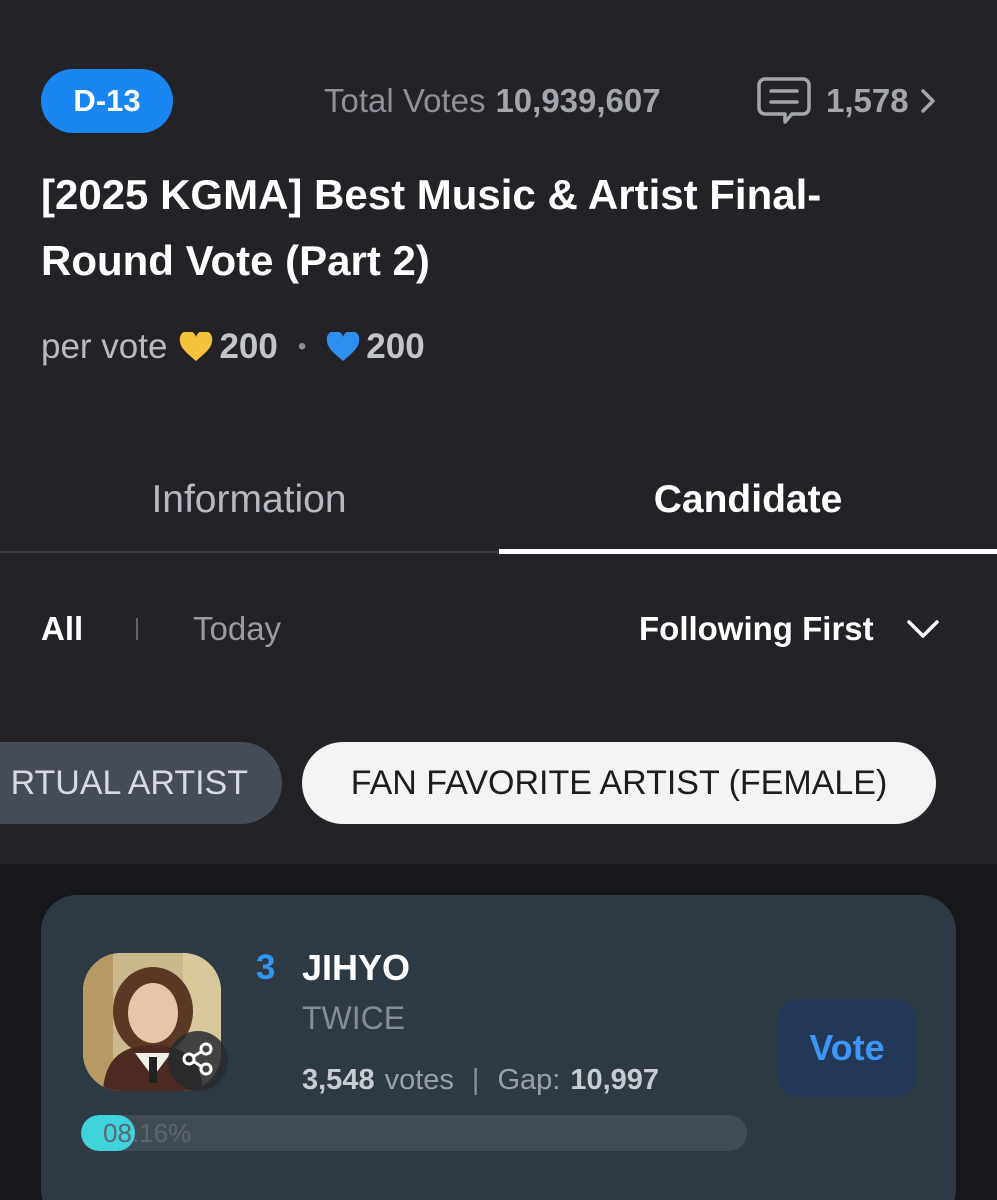 This screenshot has height=1200, width=997. I want to click on candidate-group: TWICE, so click(354, 1017).